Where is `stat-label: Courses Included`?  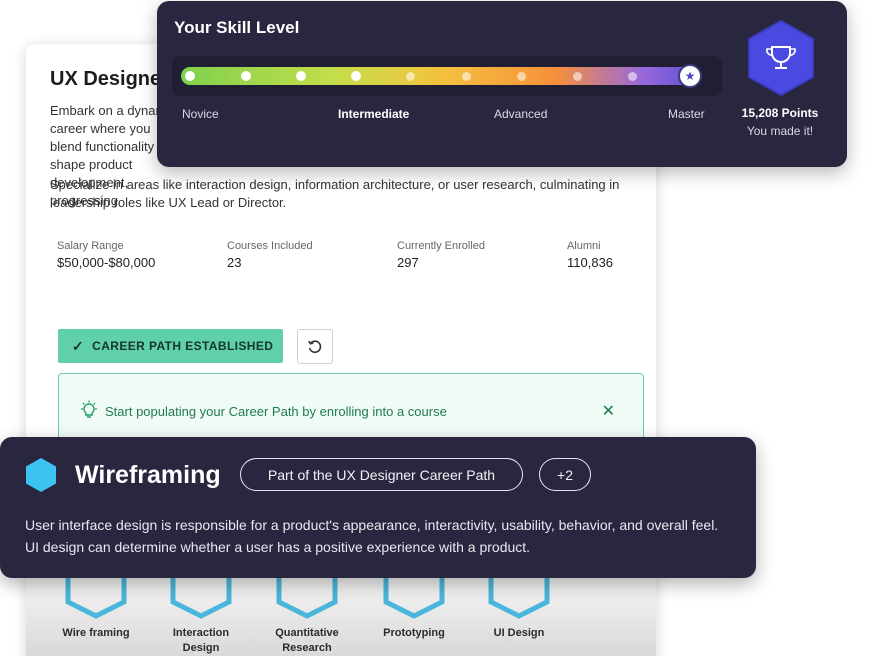 stat-label: Courses Included is located at coordinates (270, 246).